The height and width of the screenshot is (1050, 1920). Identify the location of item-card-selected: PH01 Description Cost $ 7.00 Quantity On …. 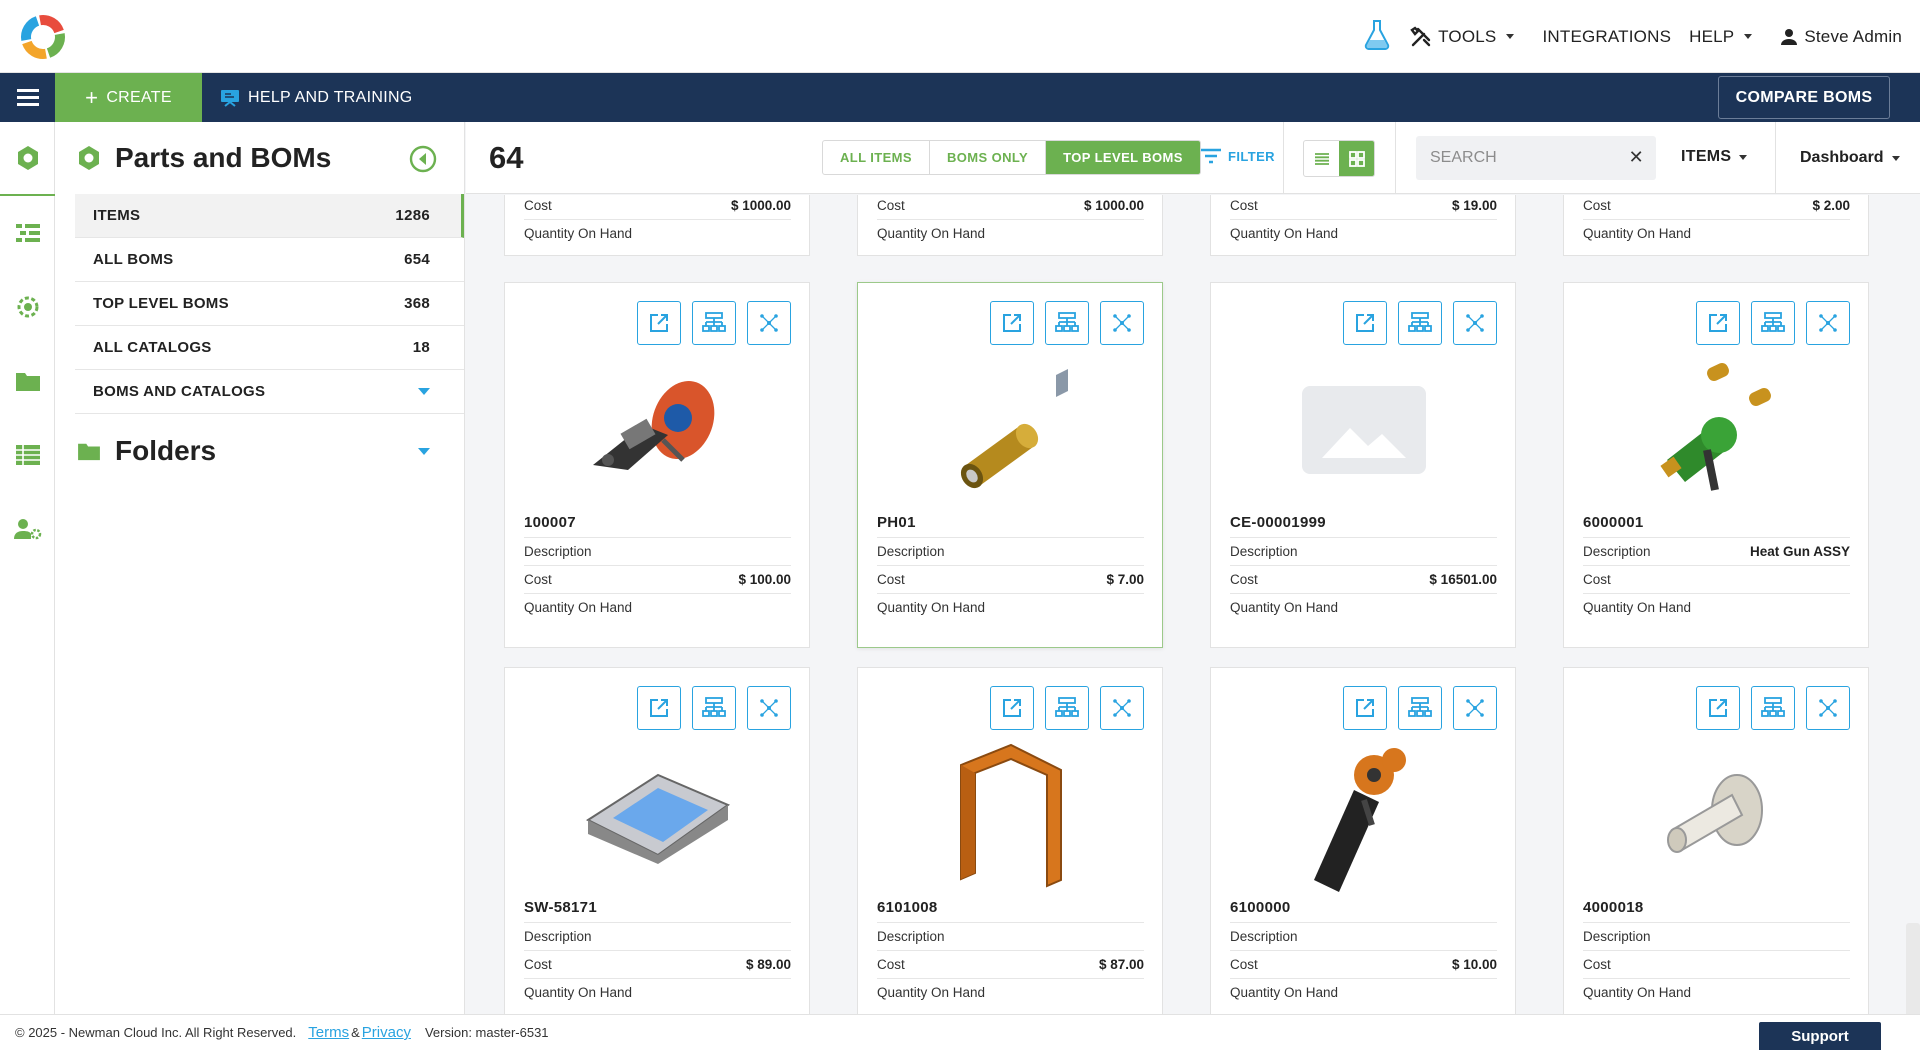
(1010, 465).